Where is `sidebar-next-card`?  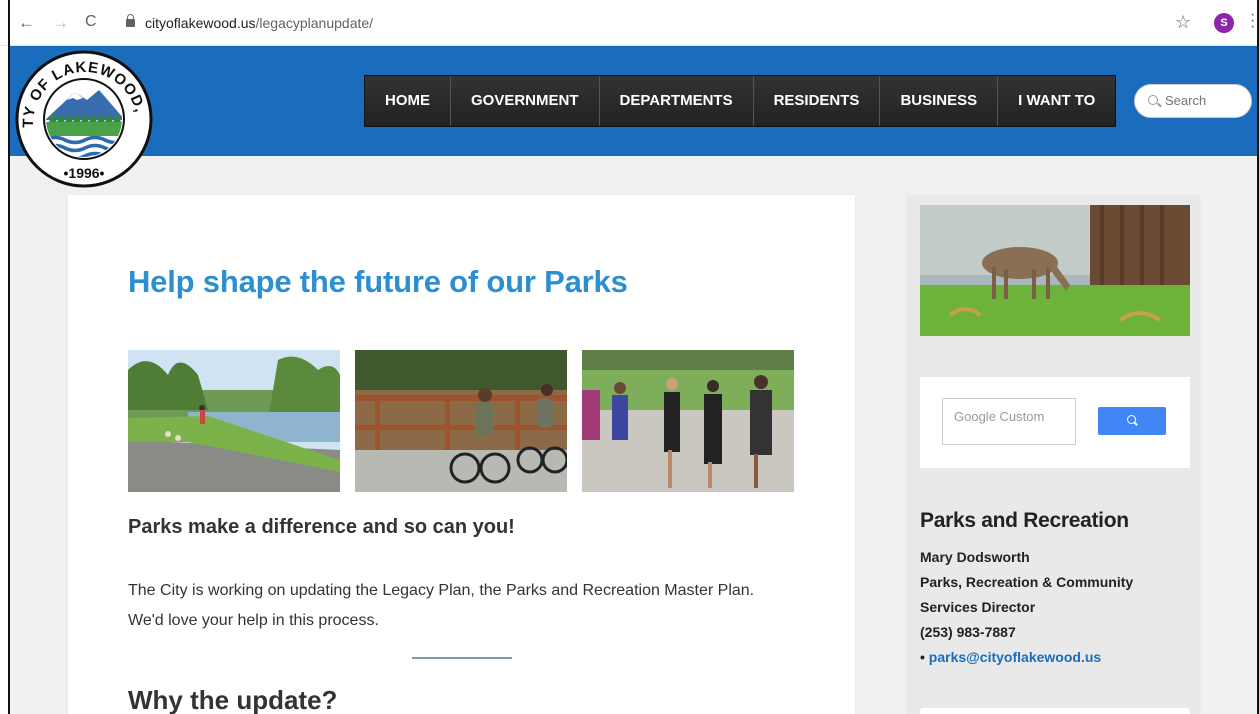 sidebar-next-card is located at coordinates (1055, 711).